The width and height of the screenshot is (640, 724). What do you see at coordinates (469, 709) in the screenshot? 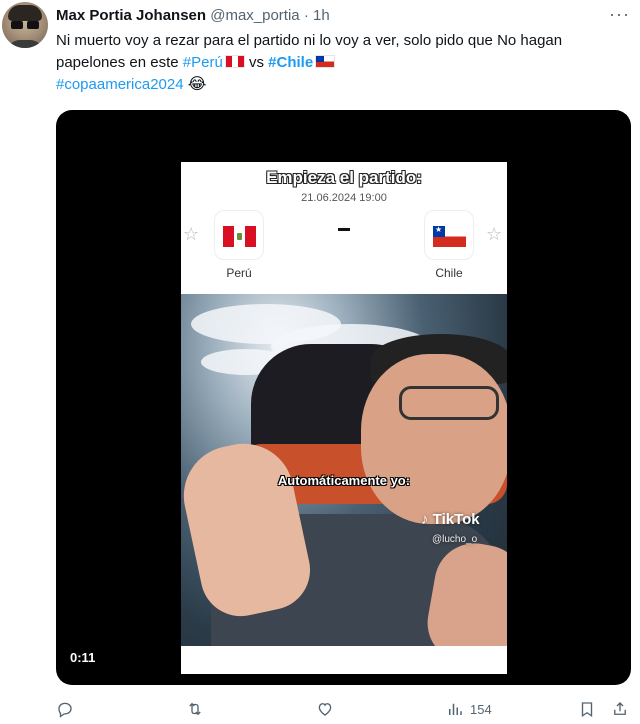
I see `views-button: 154` at bounding box center [469, 709].